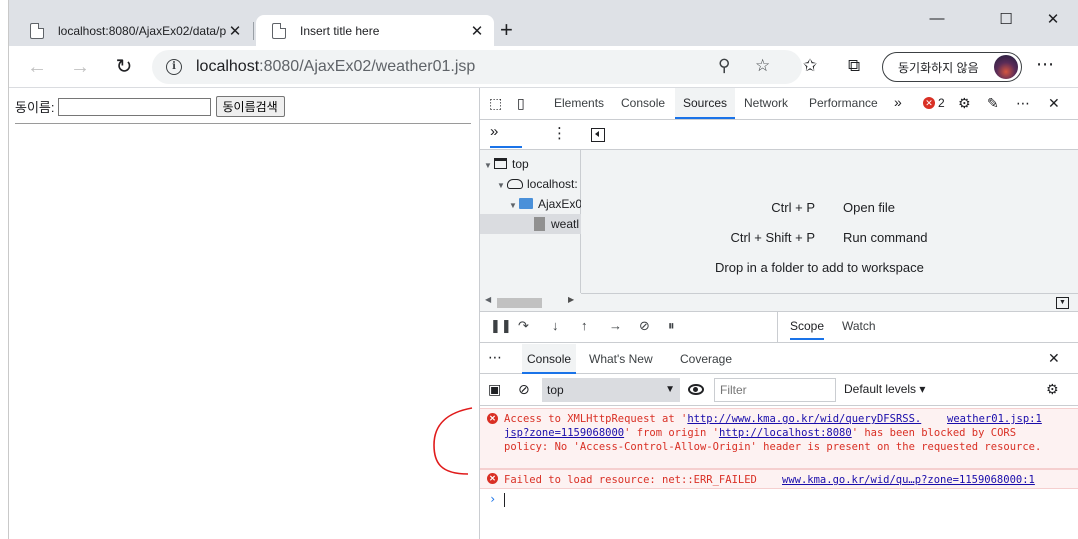 The image size is (1078, 539). Describe the element at coordinates (4, 269) in the screenshot. I see `background-window-edge` at that location.